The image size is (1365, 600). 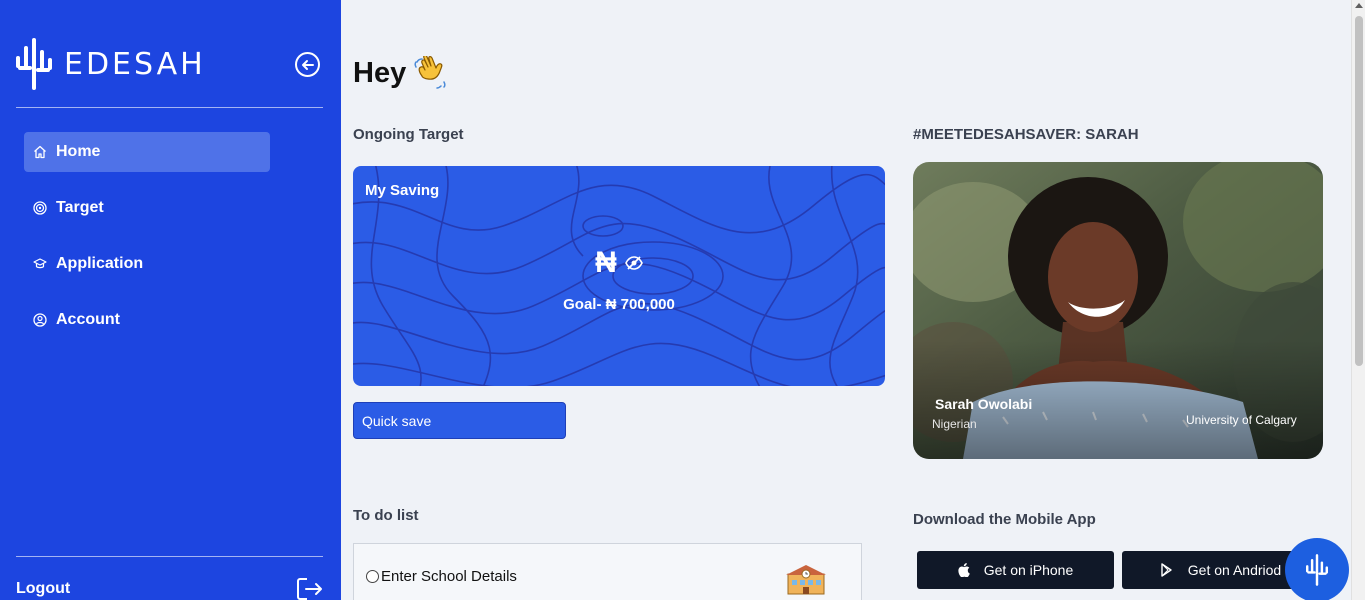 I want to click on logout-icon, so click(x=309, y=589).